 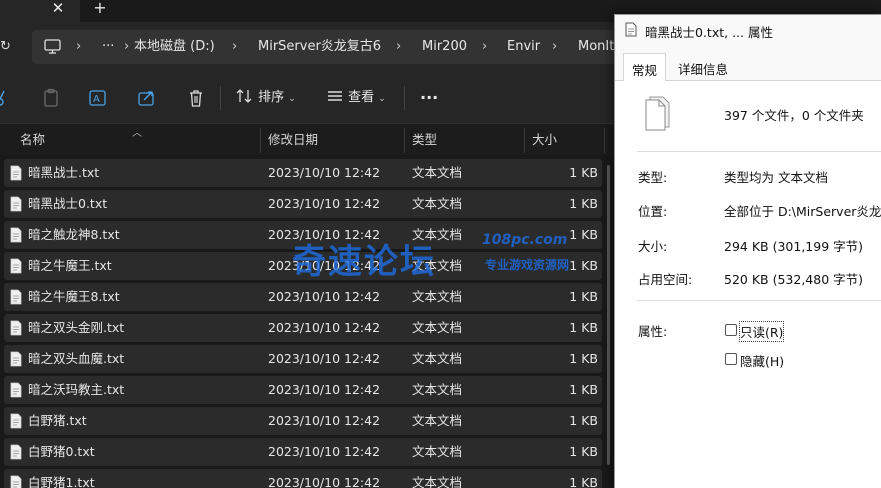 I want to click on scrollbar-thumb, so click(x=608, y=315).